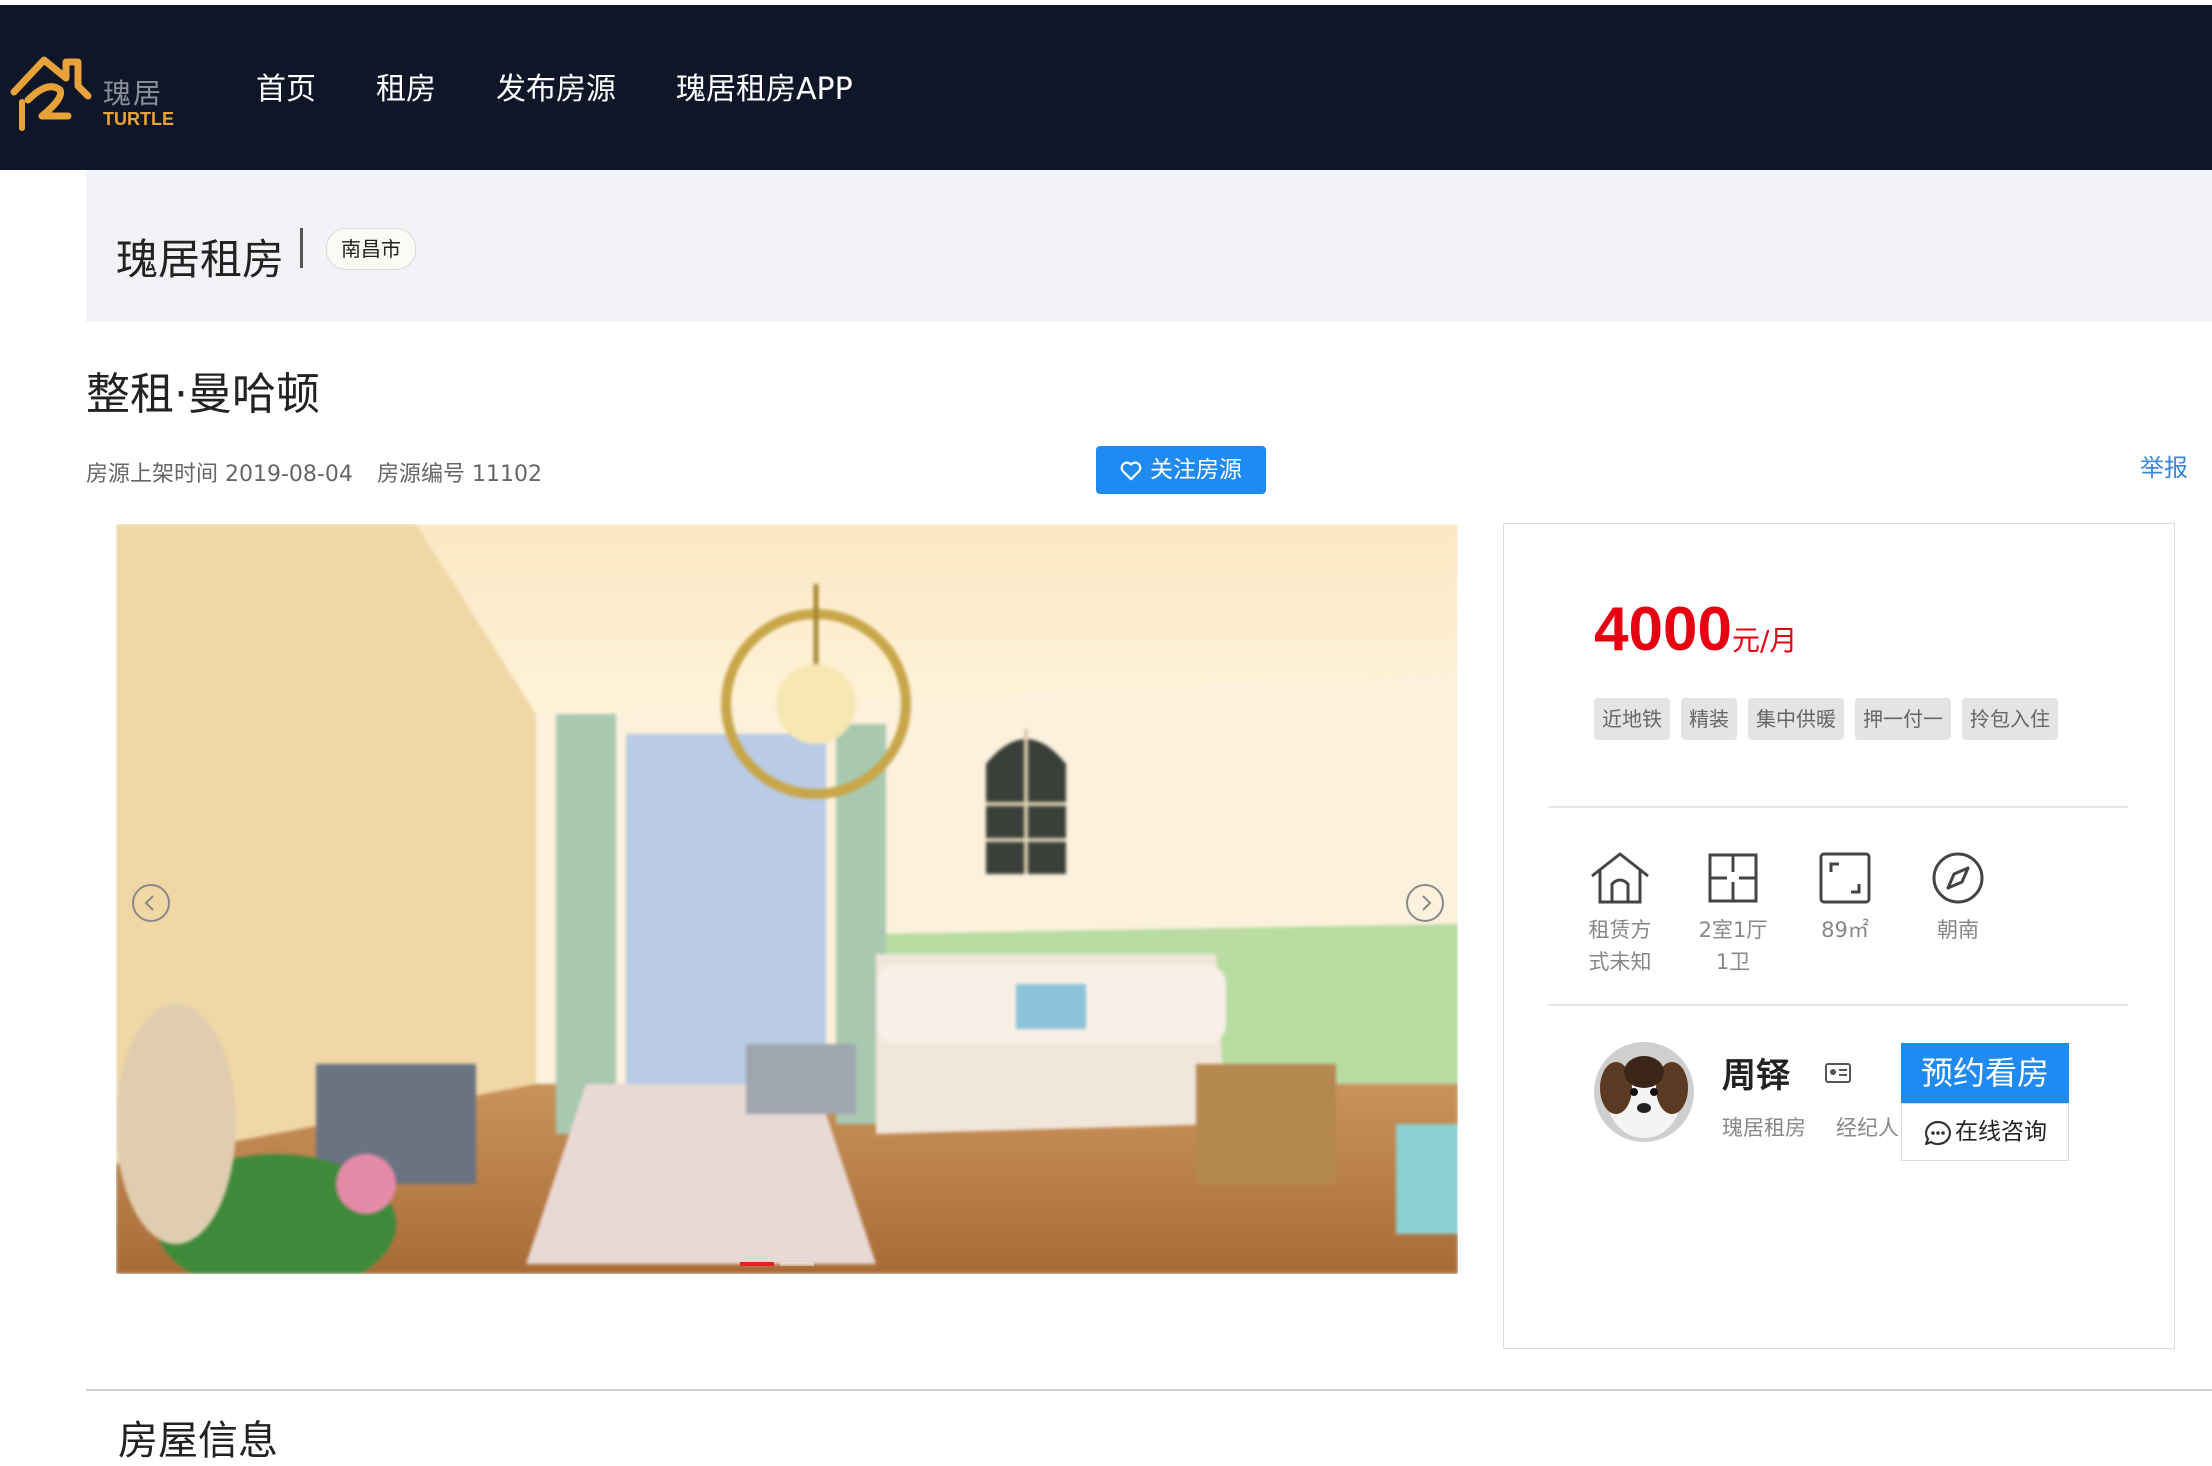  Describe the element at coordinates (764, 86) in the screenshot. I see `nav-app: 瑰居租房APP` at that location.